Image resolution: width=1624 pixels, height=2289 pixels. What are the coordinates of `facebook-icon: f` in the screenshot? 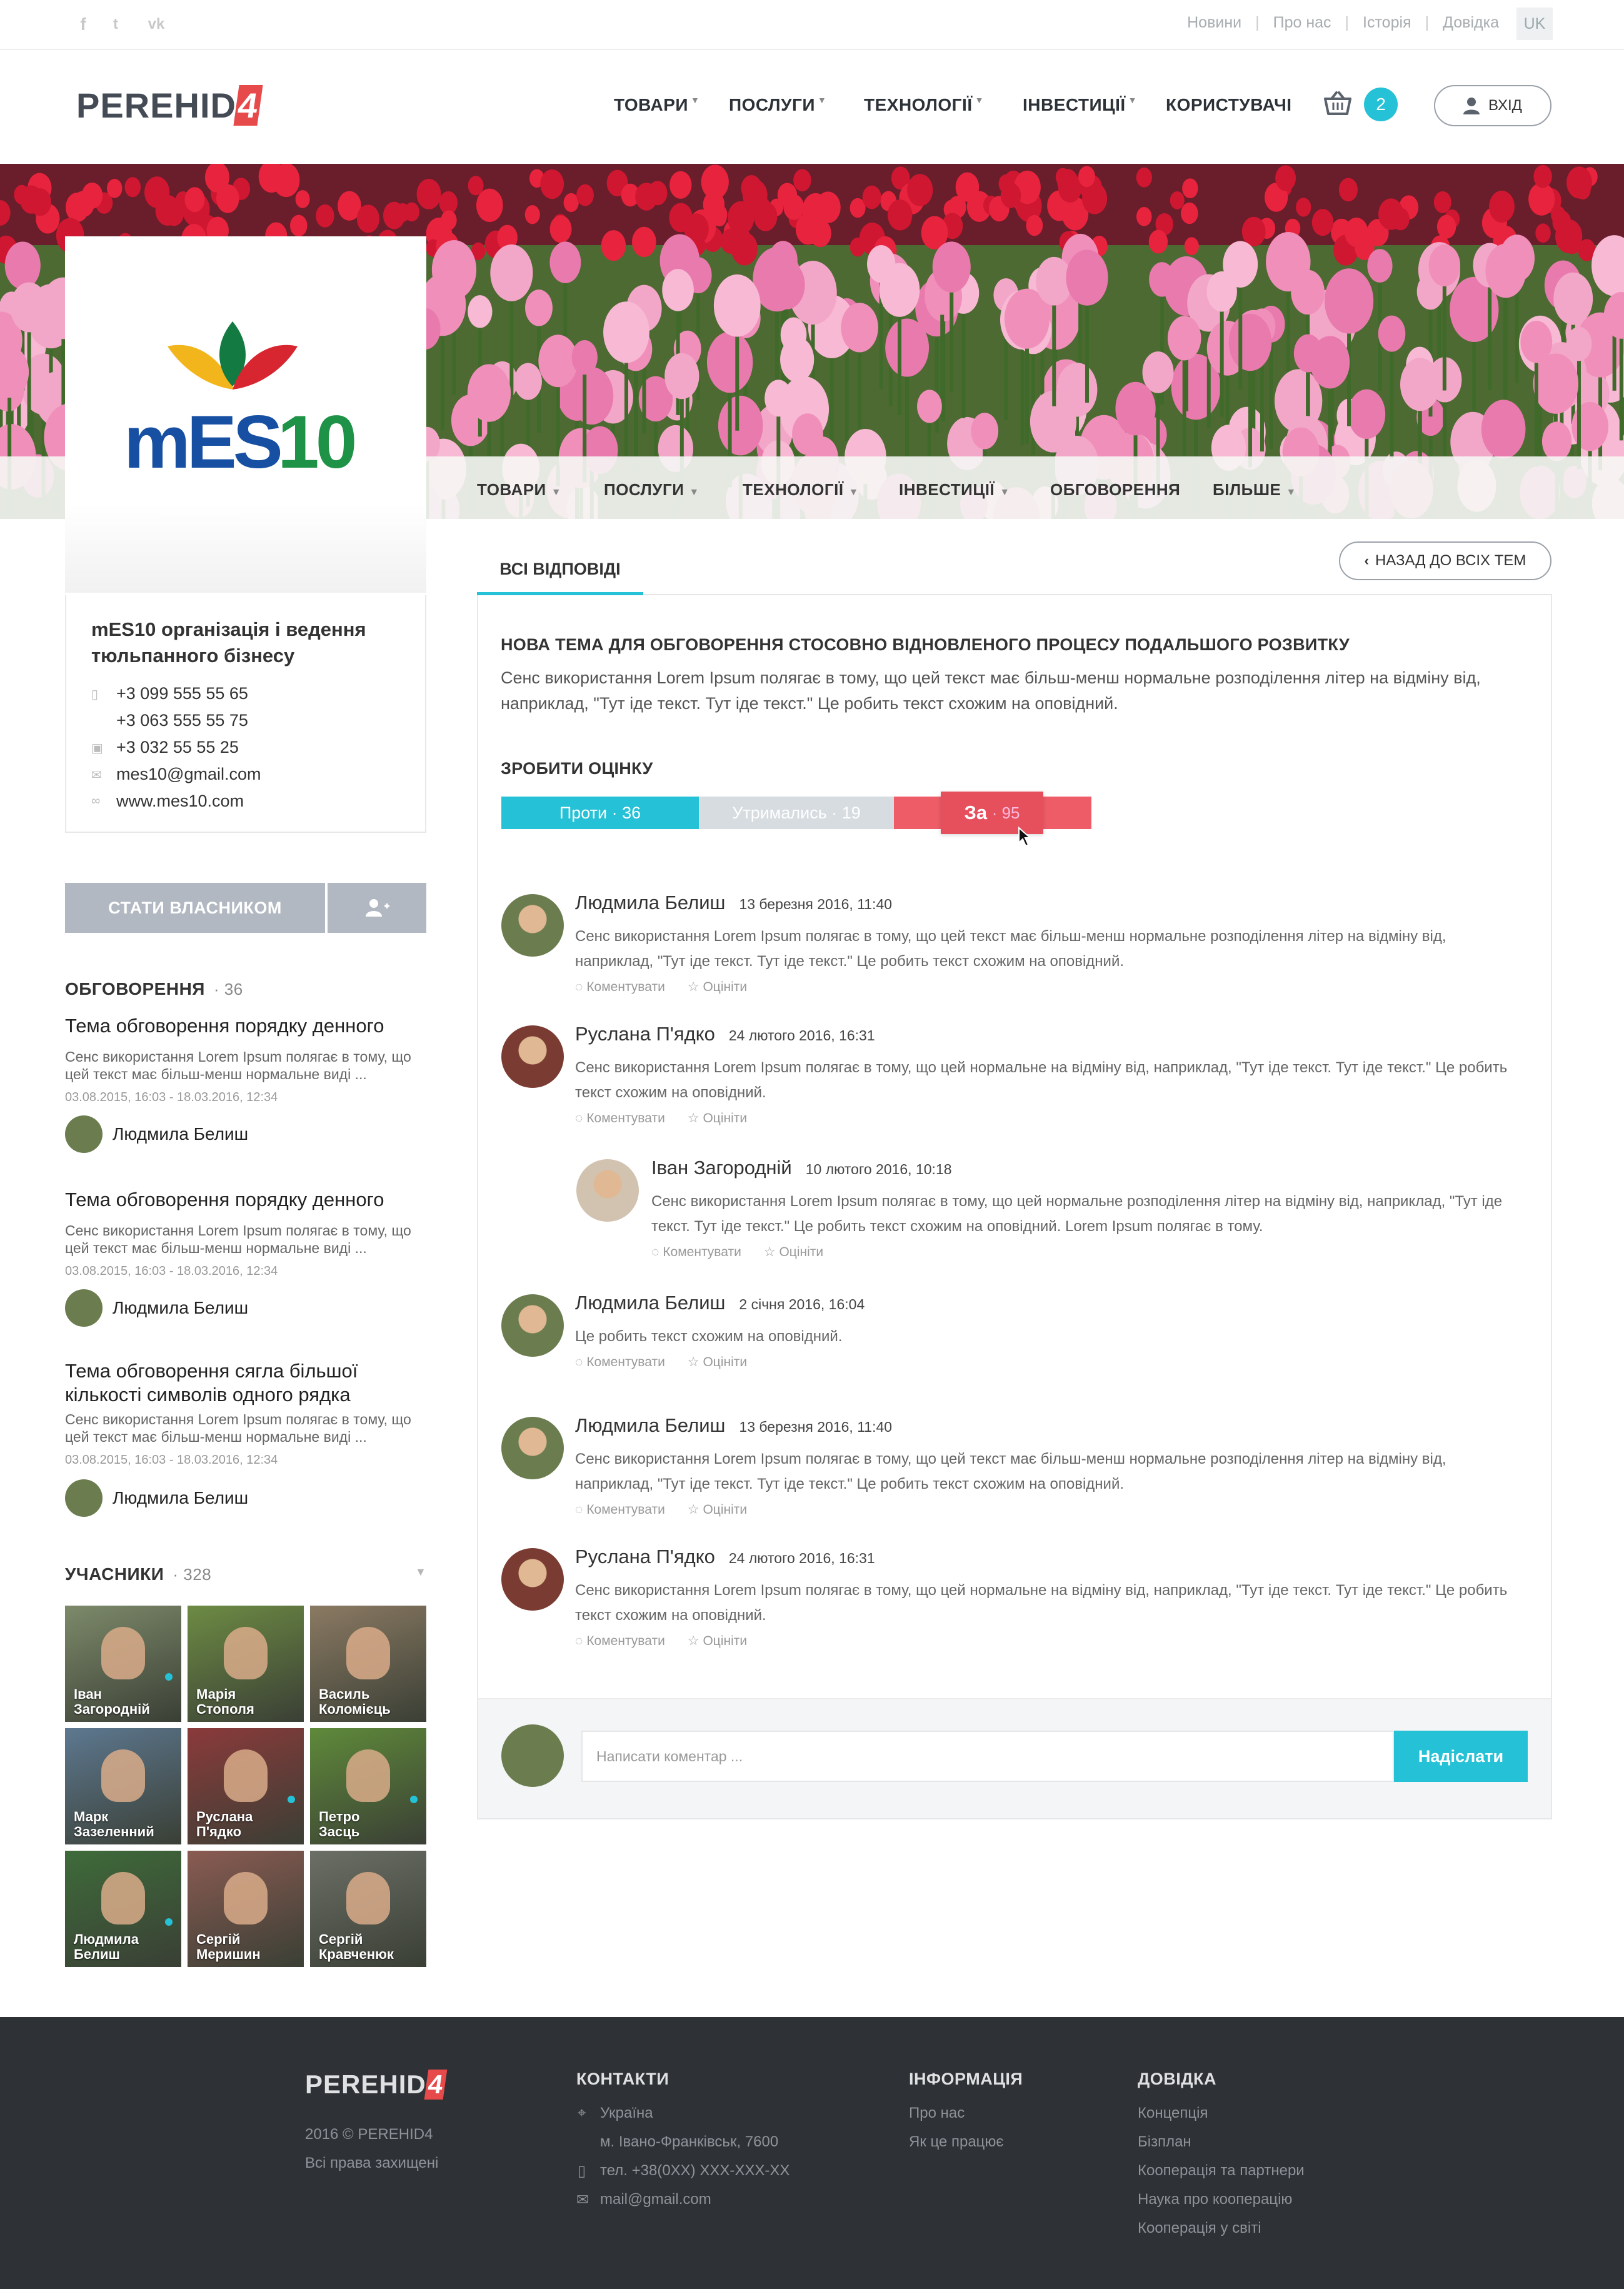 It's located at (83, 24).